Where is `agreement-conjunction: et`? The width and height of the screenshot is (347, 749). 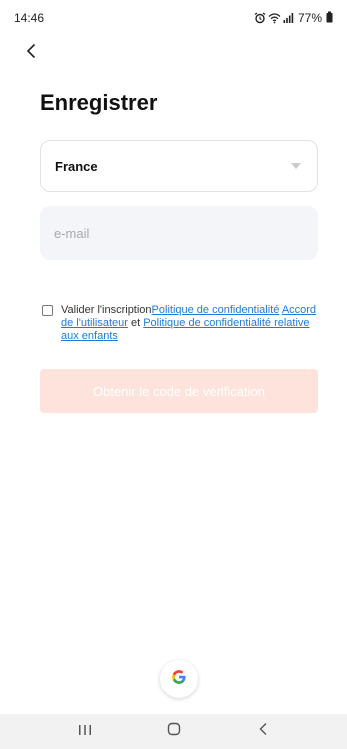
agreement-conjunction: et is located at coordinates (135, 323).